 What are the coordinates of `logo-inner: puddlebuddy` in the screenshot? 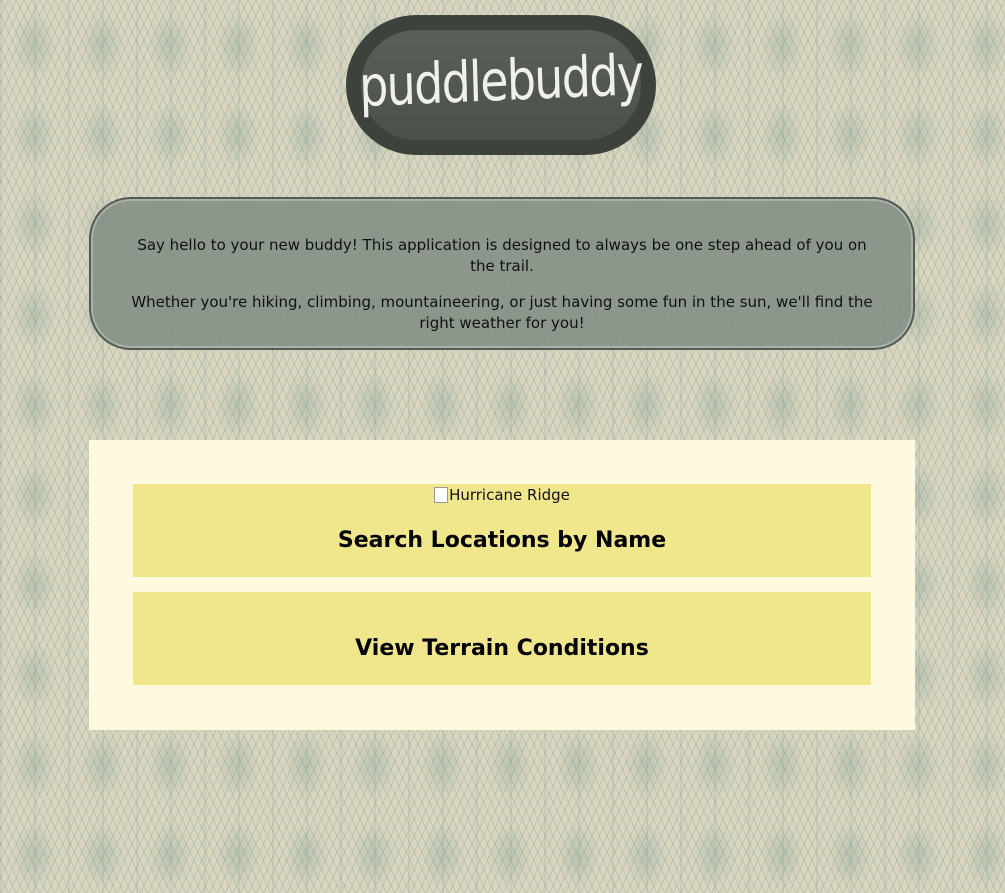 It's located at (501, 85).